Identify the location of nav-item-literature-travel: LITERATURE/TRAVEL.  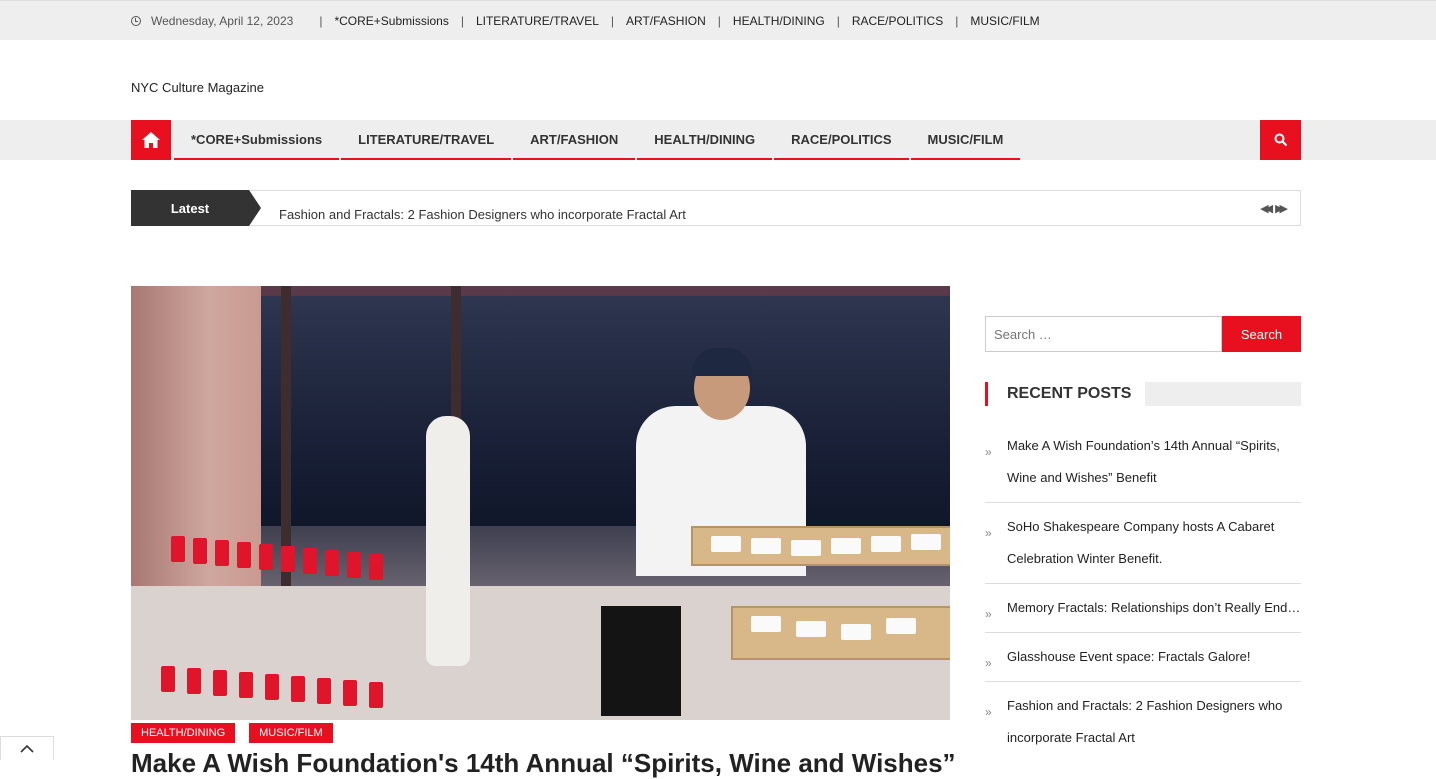
(426, 140).